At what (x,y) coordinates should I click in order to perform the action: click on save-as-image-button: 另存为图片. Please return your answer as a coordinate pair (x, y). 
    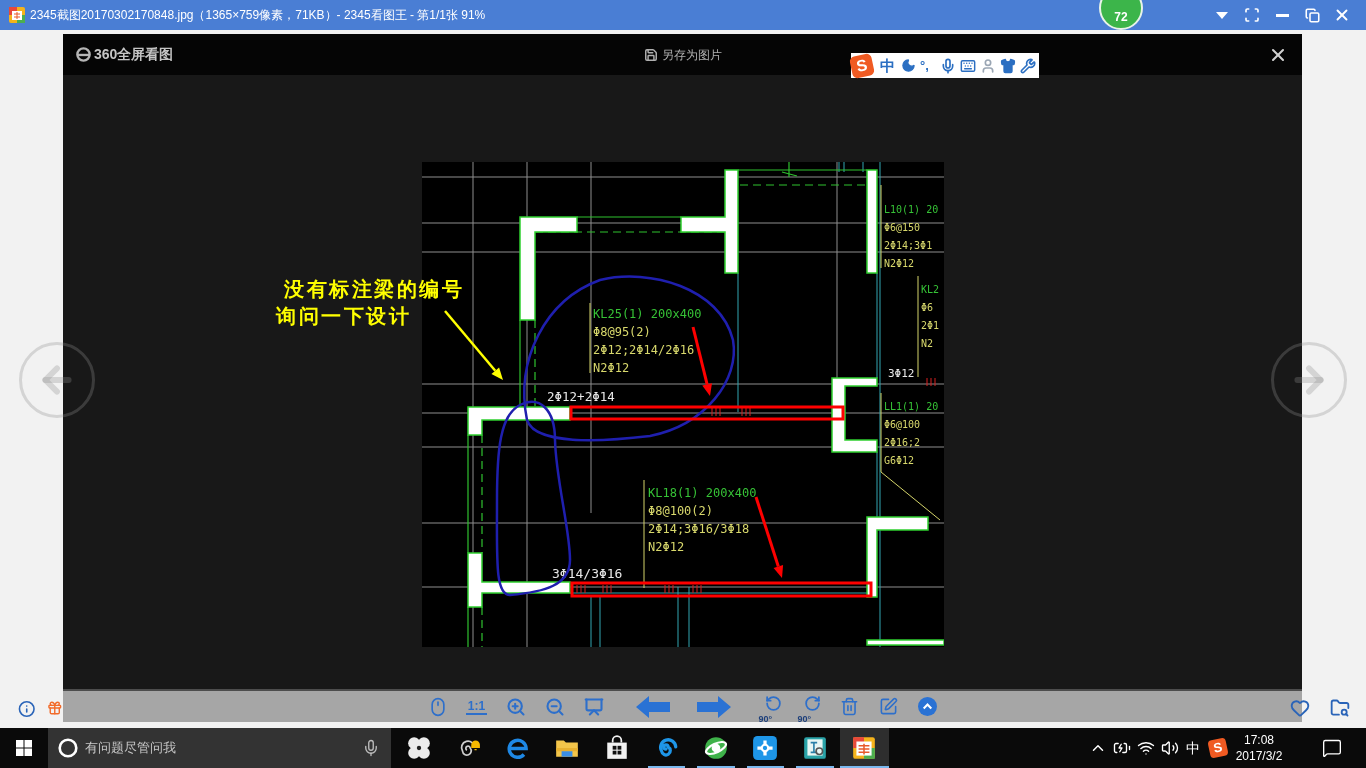
    Looking at the image, I should click on (682, 54).